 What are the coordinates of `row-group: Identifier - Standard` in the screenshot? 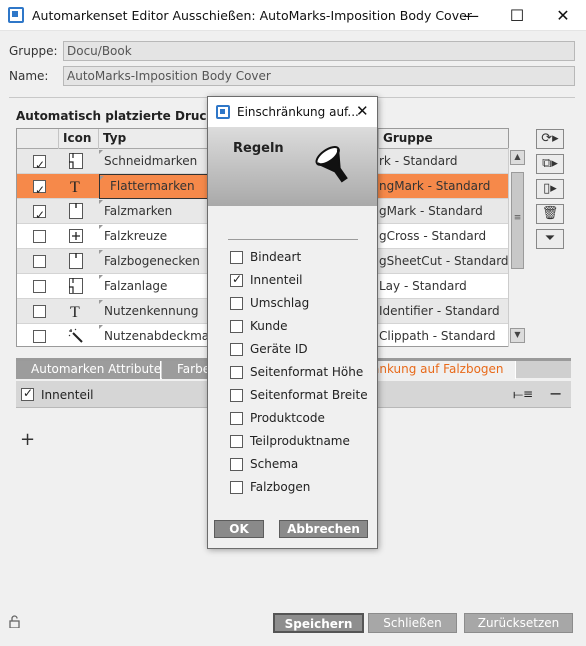 It's located at (443, 311).